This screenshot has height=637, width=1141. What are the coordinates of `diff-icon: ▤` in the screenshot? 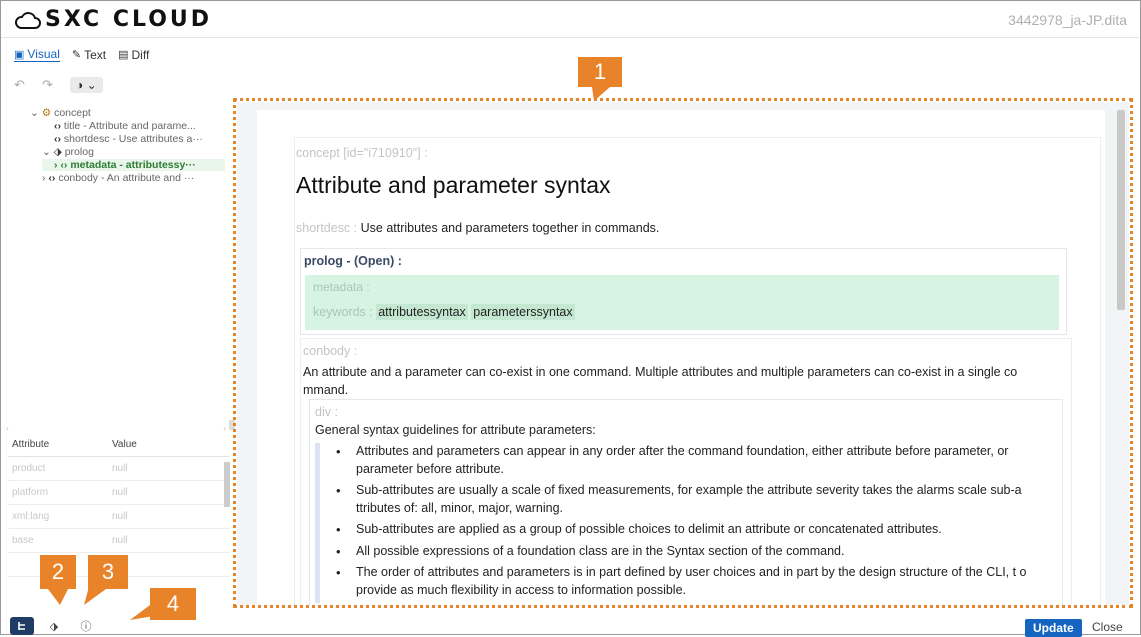 It's located at (123, 55).